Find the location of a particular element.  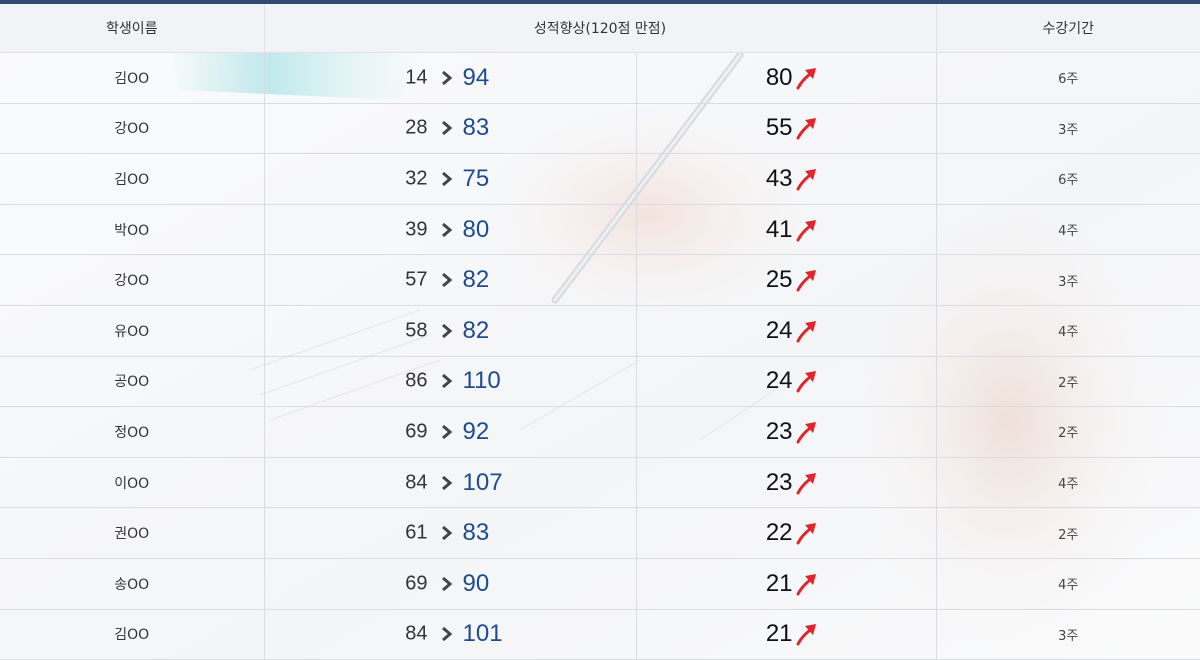

gain-value: 23 is located at coordinates (779, 431).